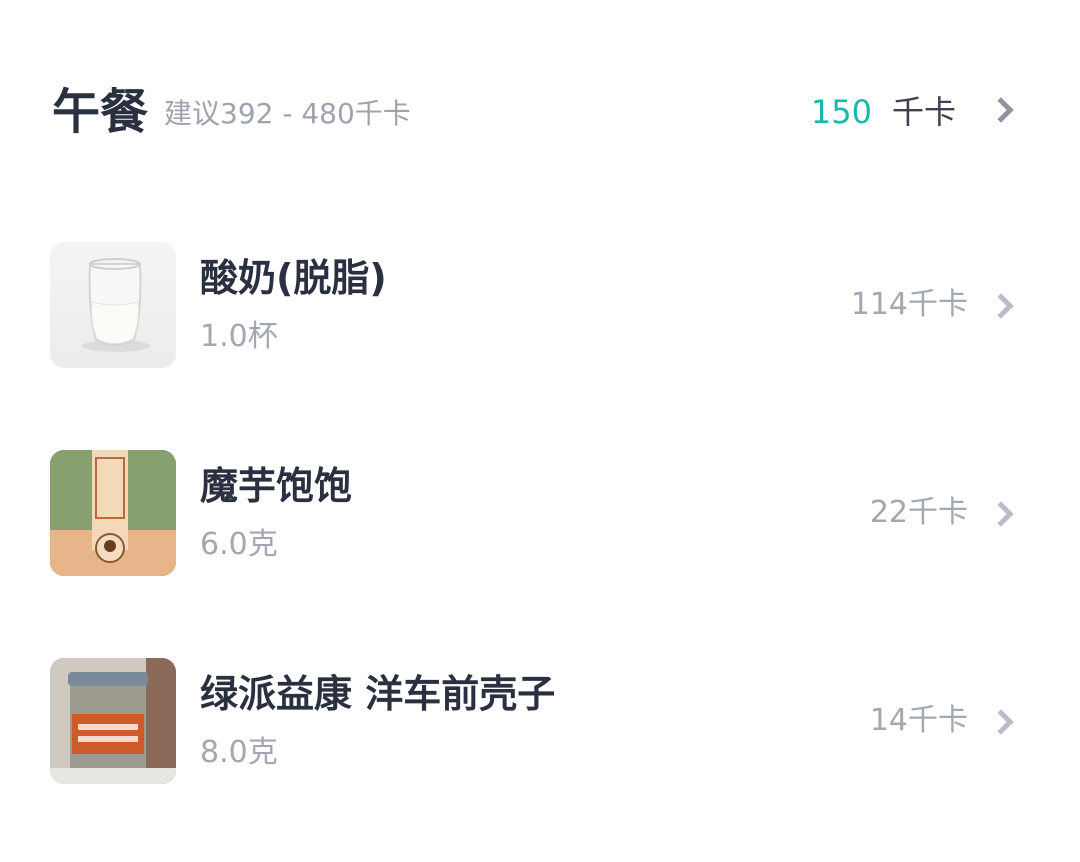 The image size is (1080, 862). What do you see at coordinates (540, 305) in the screenshot?
I see `food-item-yogurt: 酸奶(脱脂) 1.0杯 114千卡` at bounding box center [540, 305].